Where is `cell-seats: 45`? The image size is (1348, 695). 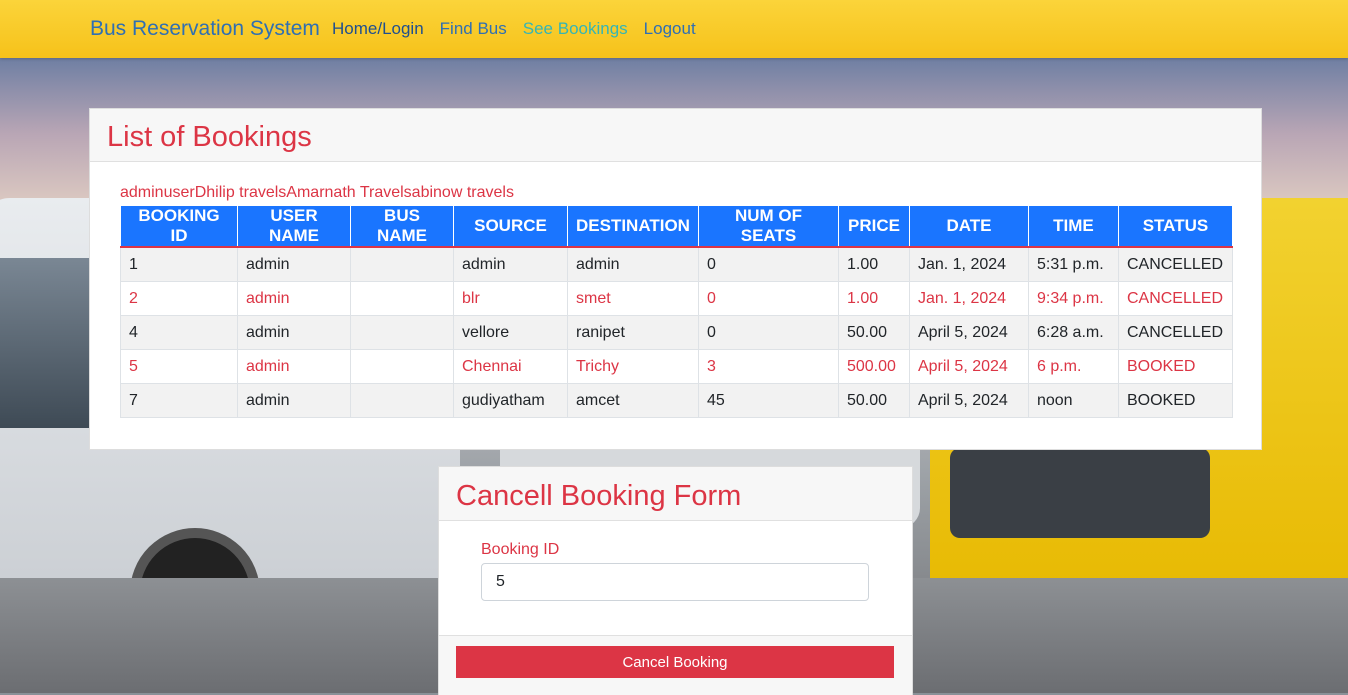 cell-seats: 45 is located at coordinates (768, 400).